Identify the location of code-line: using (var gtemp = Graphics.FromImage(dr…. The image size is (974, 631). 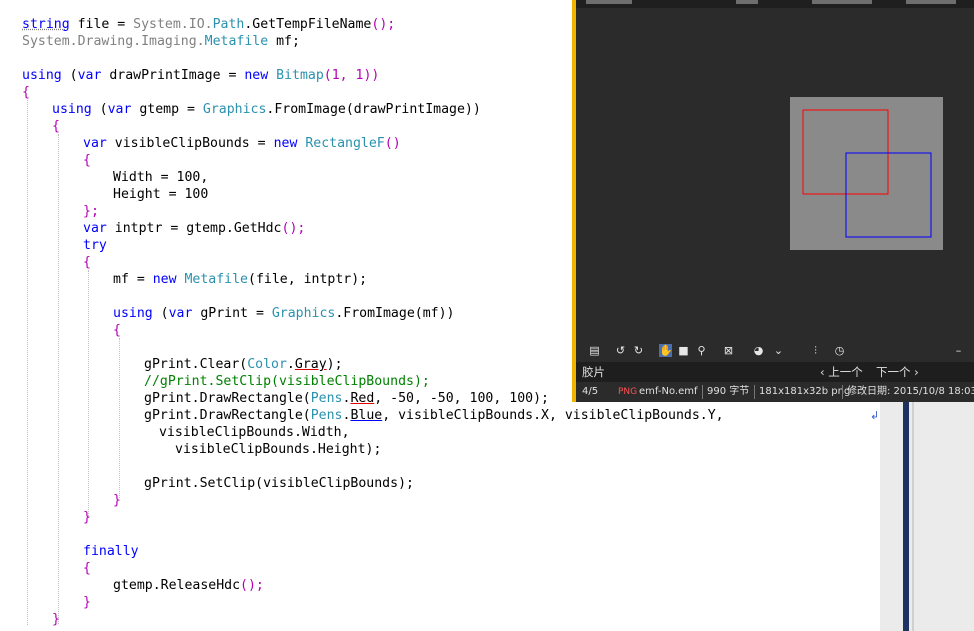
(266, 109).